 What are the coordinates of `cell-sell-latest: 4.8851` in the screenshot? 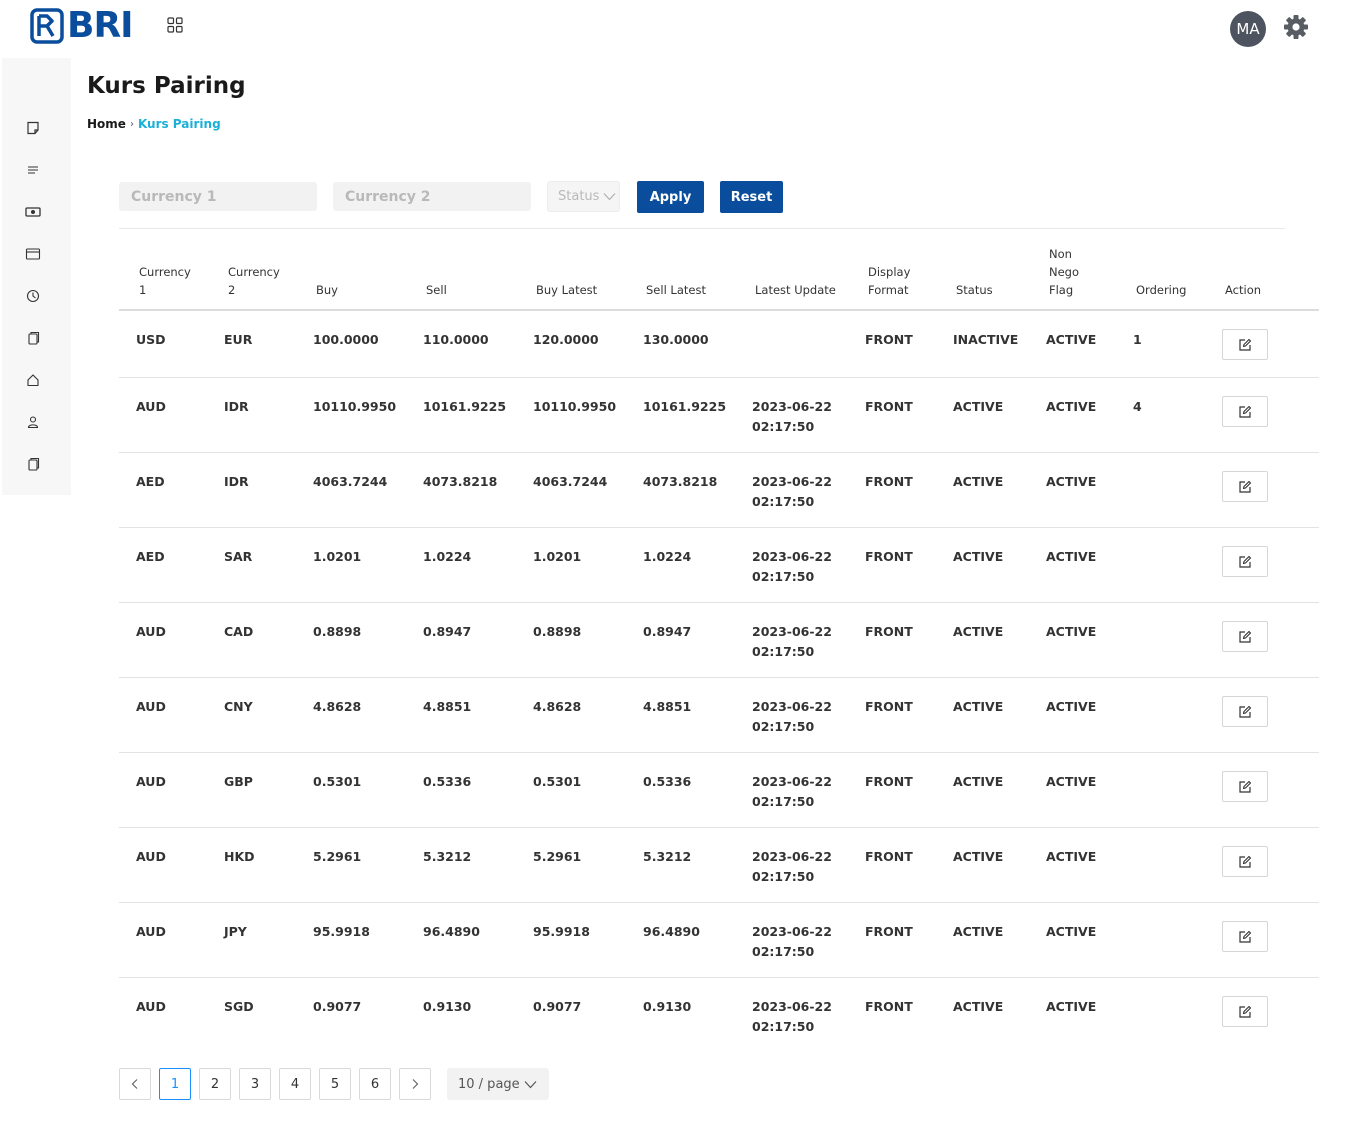 It's located at (667, 706).